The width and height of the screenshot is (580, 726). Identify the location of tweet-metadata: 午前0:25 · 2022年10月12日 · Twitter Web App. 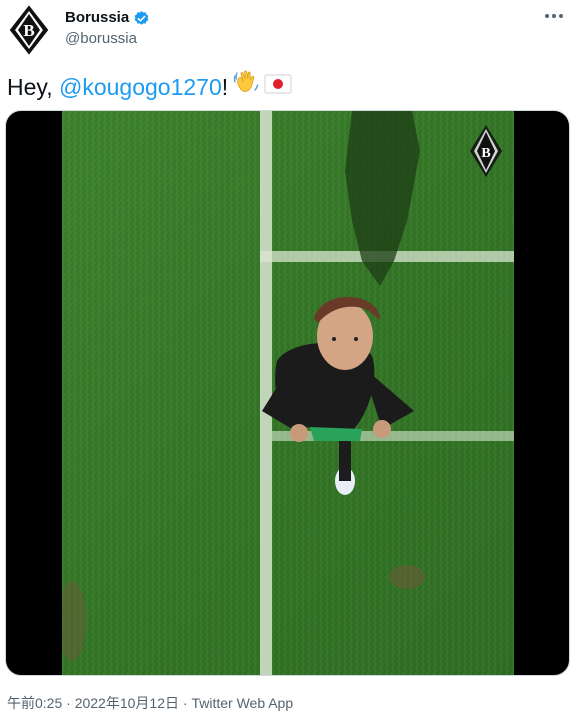
(150, 703).